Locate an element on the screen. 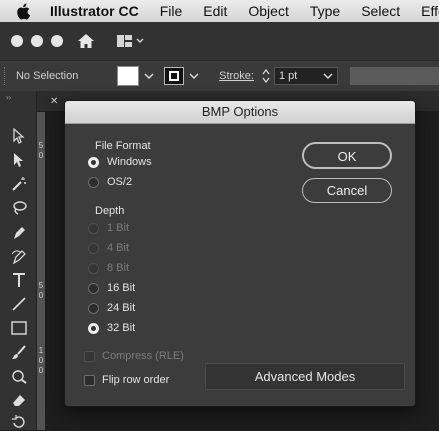 The width and height of the screenshot is (439, 431). depth-8bit-radio: 8 Bit is located at coordinates (108, 268).